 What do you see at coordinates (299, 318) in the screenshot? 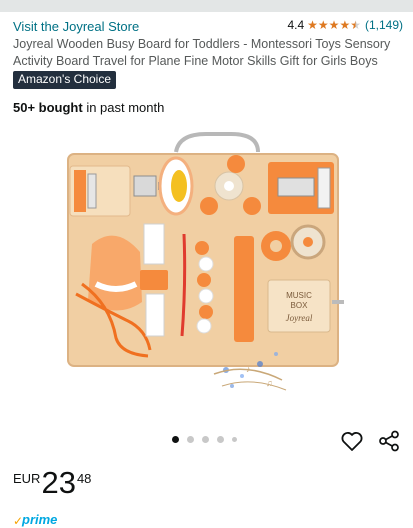
I see `music-box-brand: Joyreal` at bounding box center [299, 318].